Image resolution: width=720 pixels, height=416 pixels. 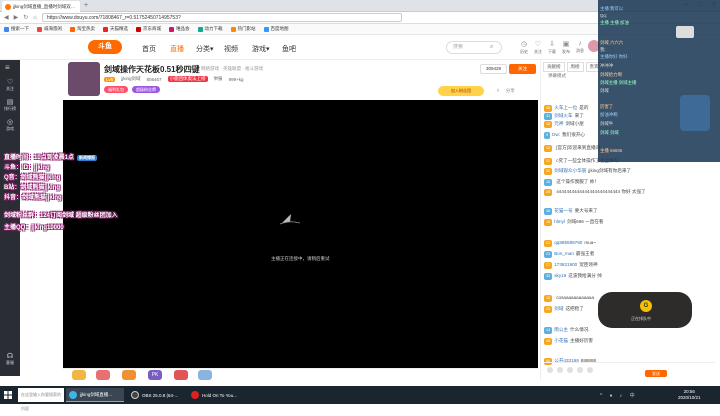 What do you see at coordinates (569, 254) in the screenshot?
I see `chat-message: 23 Bon_man 最强王者` at bounding box center [569, 254].